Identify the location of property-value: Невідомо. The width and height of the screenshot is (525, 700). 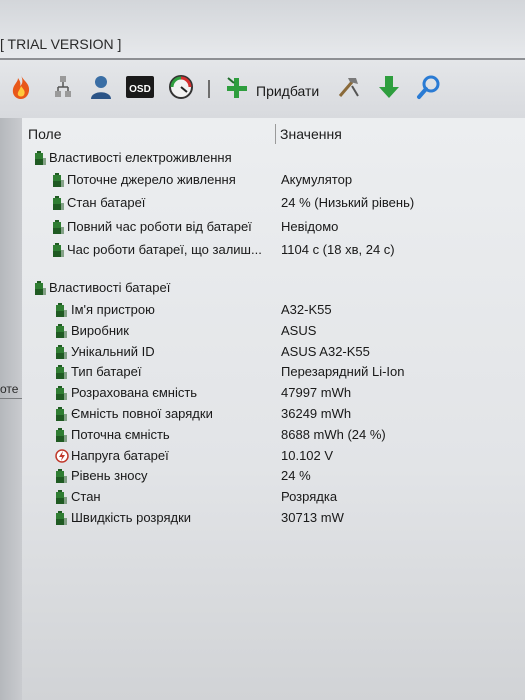
(310, 226).